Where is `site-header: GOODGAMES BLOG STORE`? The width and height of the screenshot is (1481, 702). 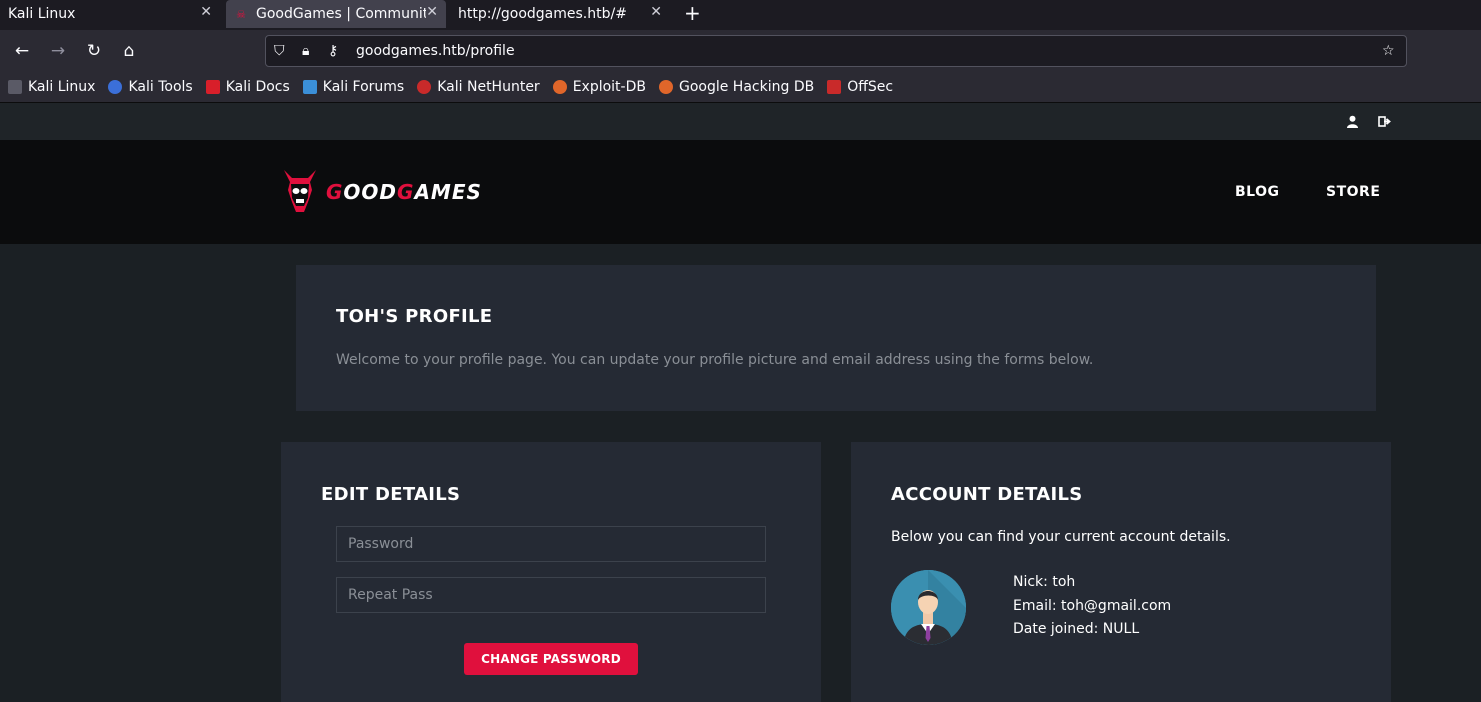
site-header: GOODGAMES BLOG STORE is located at coordinates (740, 192).